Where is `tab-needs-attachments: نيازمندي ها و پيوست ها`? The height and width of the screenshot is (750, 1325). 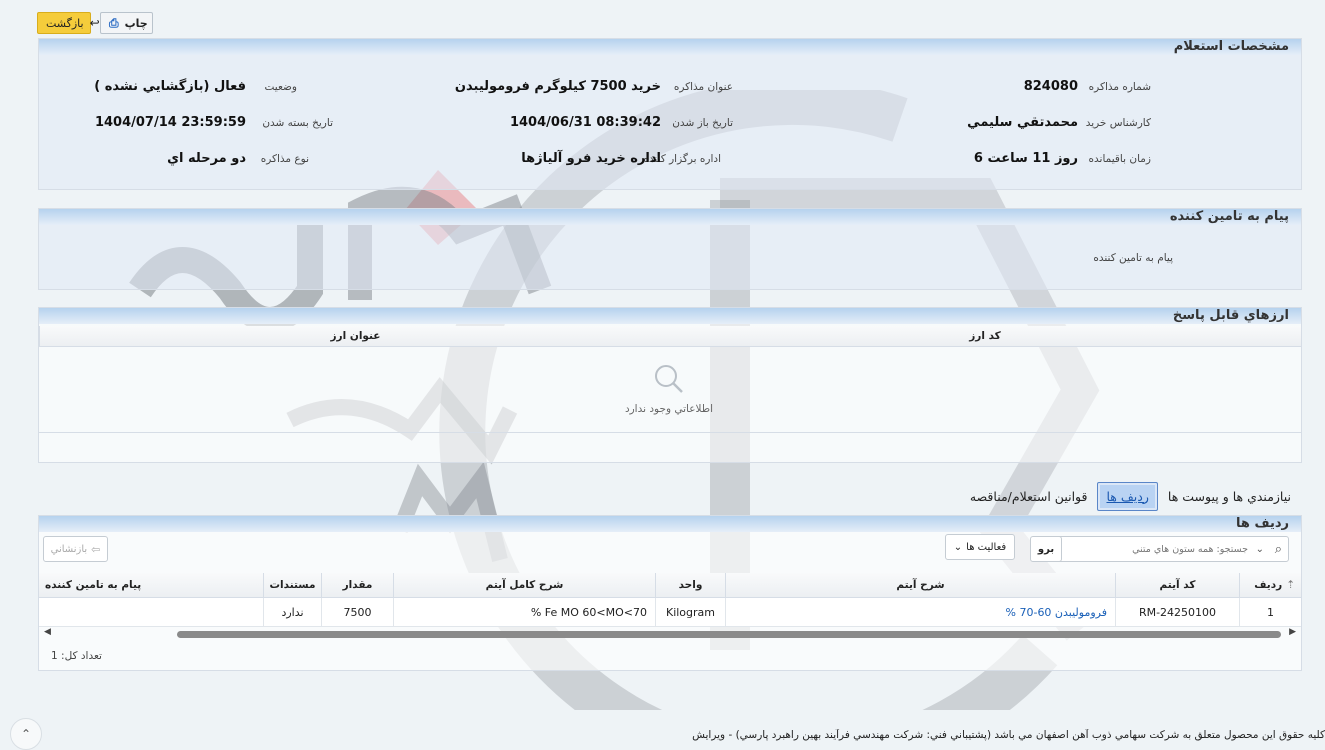
tab-needs-attachments: نيازمندي ها و پيوست ها is located at coordinates (1229, 496).